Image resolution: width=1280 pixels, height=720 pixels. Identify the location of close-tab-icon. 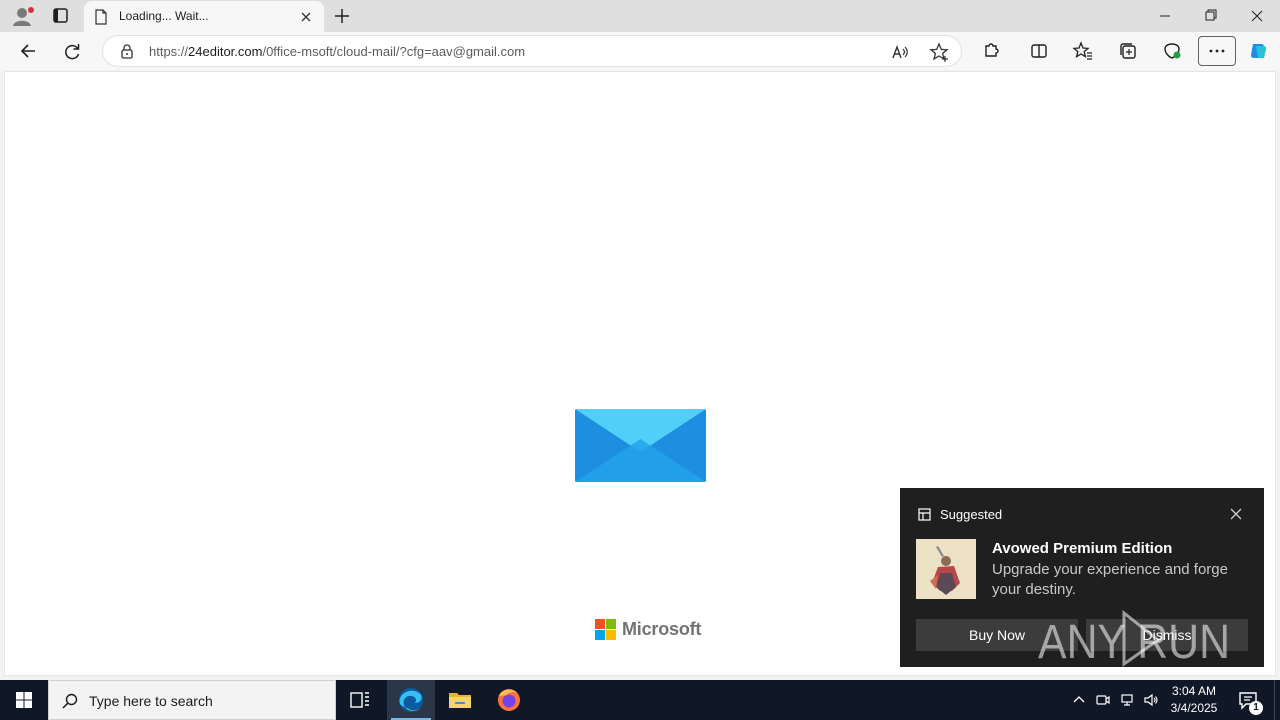
(306, 17).